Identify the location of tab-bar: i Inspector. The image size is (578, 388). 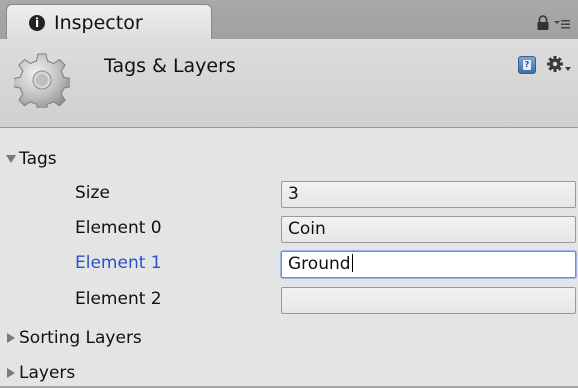
(289, 20).